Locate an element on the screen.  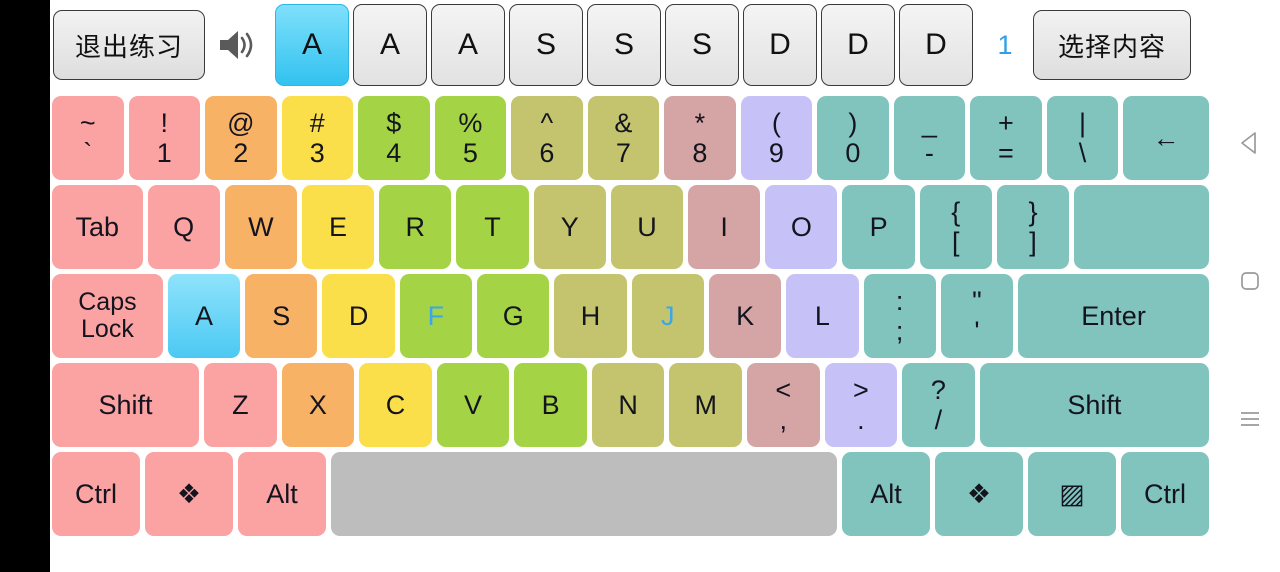
key-key-b: B is located at coordinates (550, 405).